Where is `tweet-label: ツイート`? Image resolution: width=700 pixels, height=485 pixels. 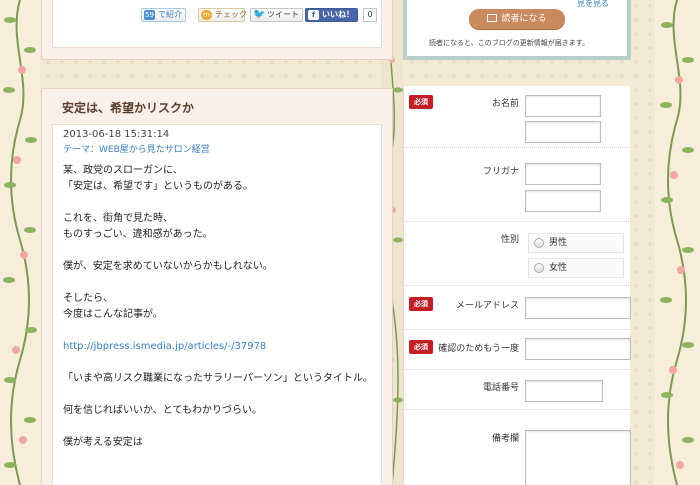
tweet-label: ツイート is located at coordinates (283, 14).